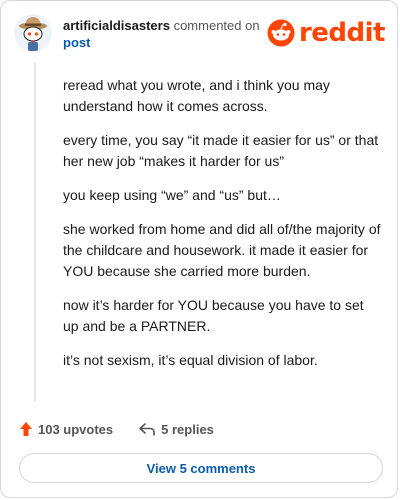  Describe the element at coordinates (201, 468) in the screenshot. I see `view-comments-button: View 5 comments` at that location.